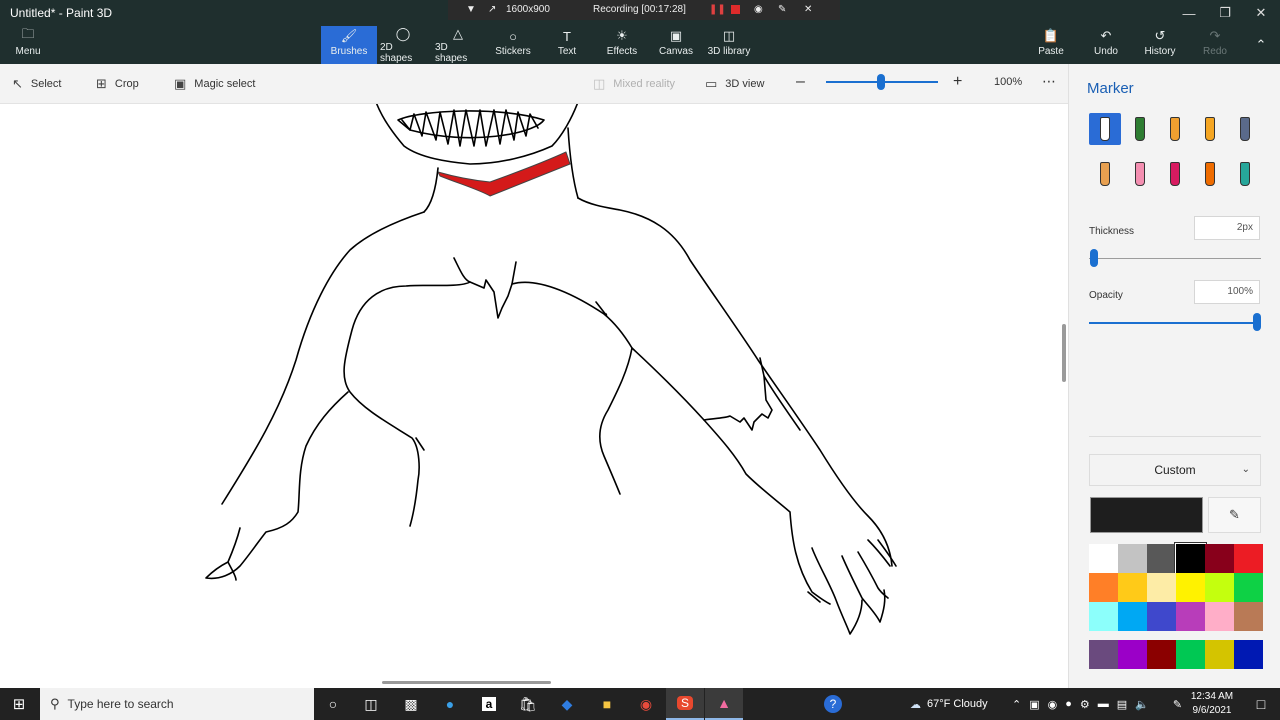 Image resolution: width=1280 pixels, height=720 pixels. What do you see at coordinates (117, 84) in the screenshot?
I see `crop-button: ⊞ Crop` at bounding box center [117, 84].